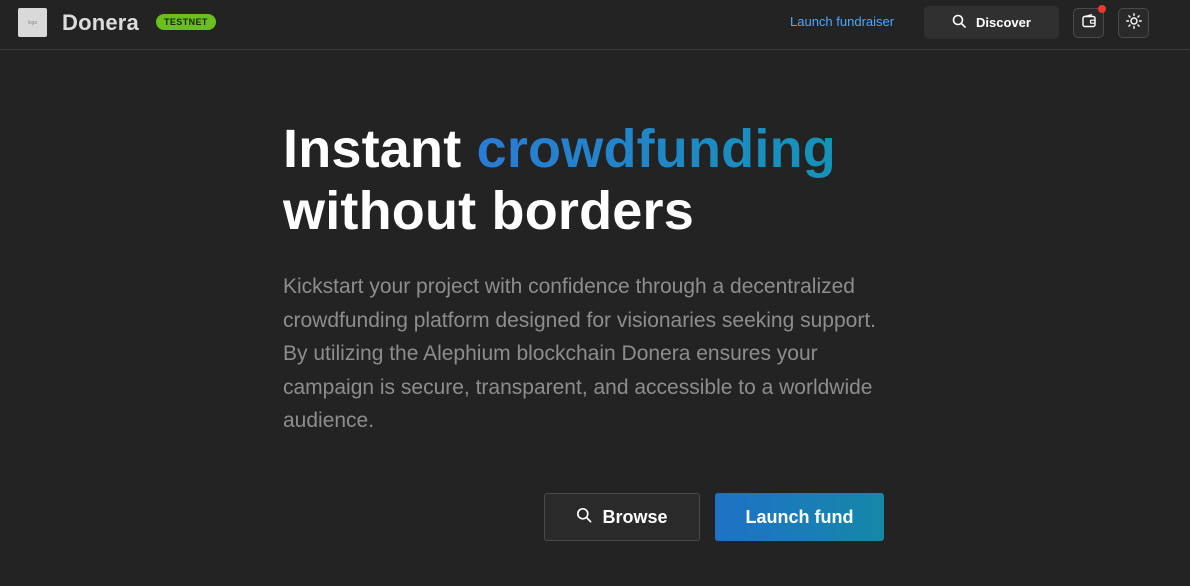 This screenshot has width=1190, height=586. Describe the element at coordinates (372, 149) in the screenshot. I see `hero-title-word: Instant` at that location.